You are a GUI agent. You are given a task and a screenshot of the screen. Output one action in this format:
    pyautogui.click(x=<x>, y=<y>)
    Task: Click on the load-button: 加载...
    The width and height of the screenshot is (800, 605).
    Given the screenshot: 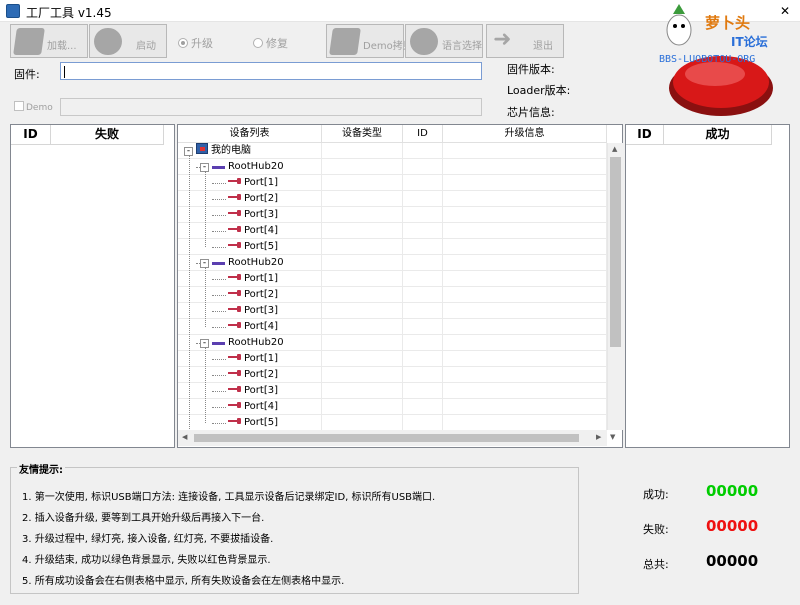 What is the action you would take?
    pyautogui.click(x=49, y=41)
    